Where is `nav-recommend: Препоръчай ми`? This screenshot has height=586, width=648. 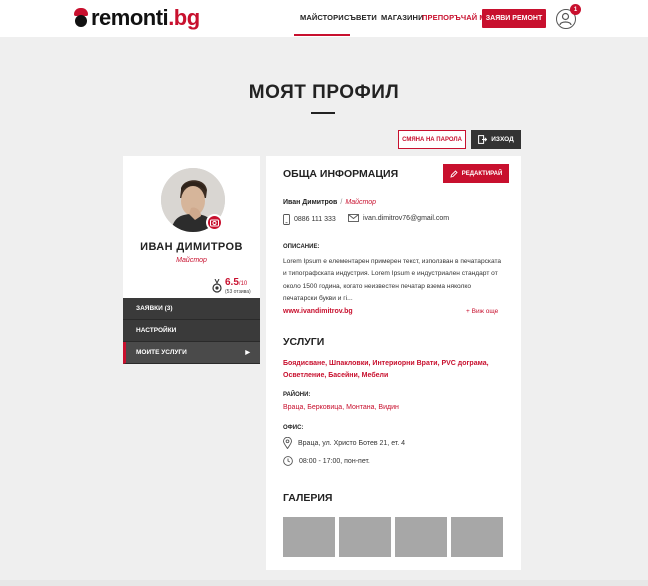
nav-recommend: Препоръчай ми is located at coordinates (456, 17).